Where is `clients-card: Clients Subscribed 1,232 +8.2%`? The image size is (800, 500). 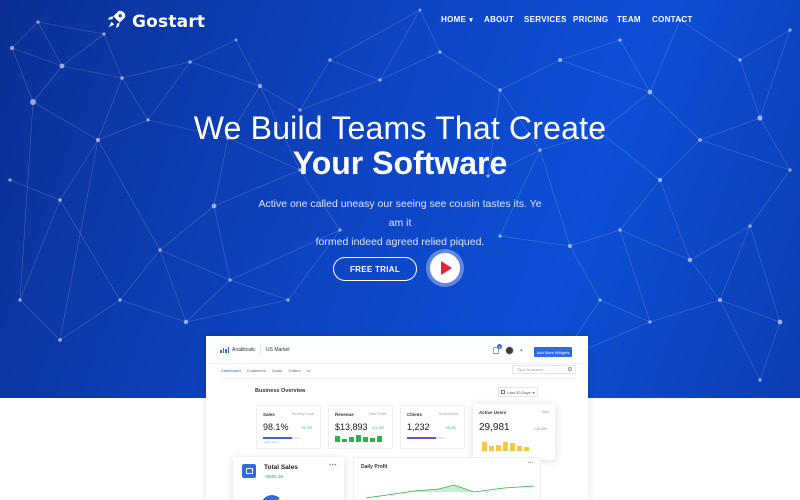
clients-card: Clients Subscribed 1,232 +8.2% is located at coordinates (432, 427).